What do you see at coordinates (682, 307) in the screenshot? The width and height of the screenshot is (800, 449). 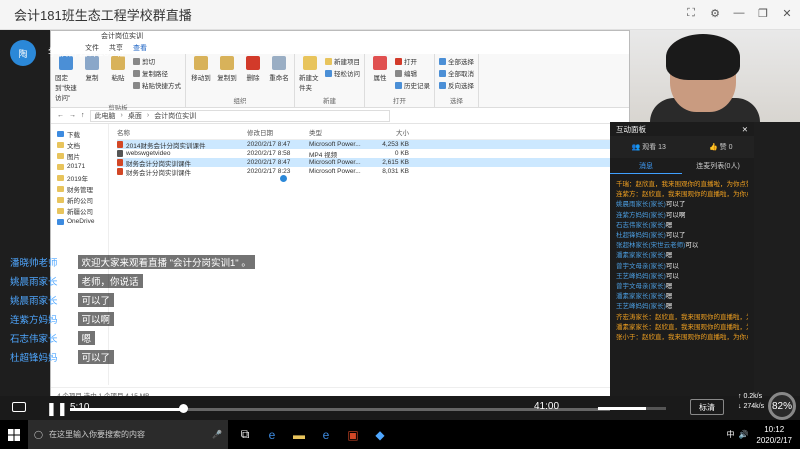 I see `panel-message: 王艺峰妈妈(家长)嗯` at bounding box center [682, 307].